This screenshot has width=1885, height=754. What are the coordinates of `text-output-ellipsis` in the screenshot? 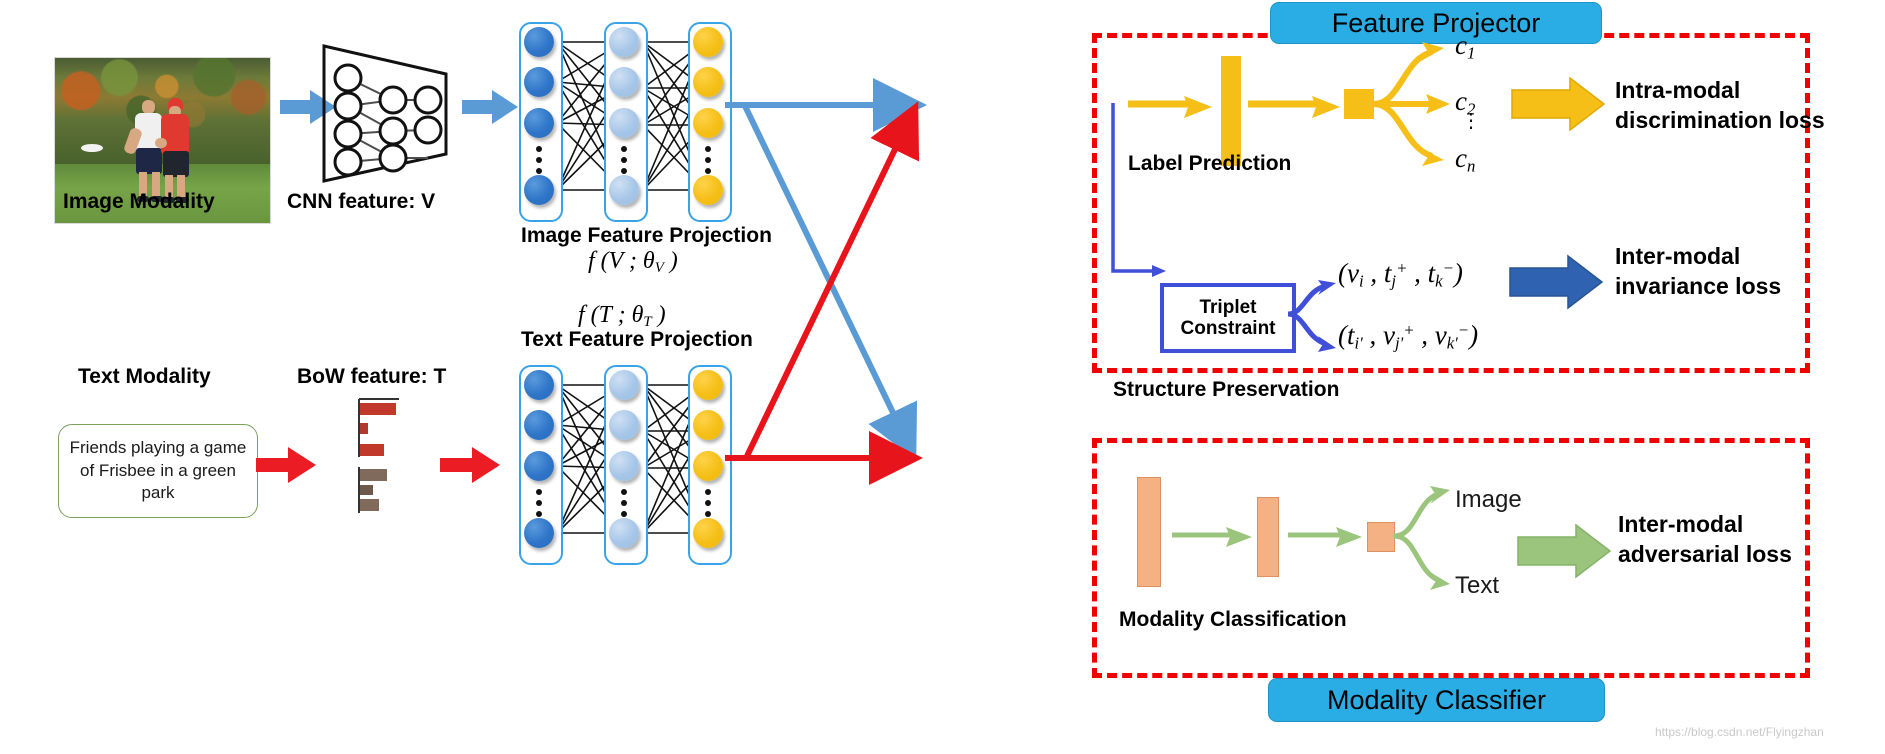 It's located at (708, 503).